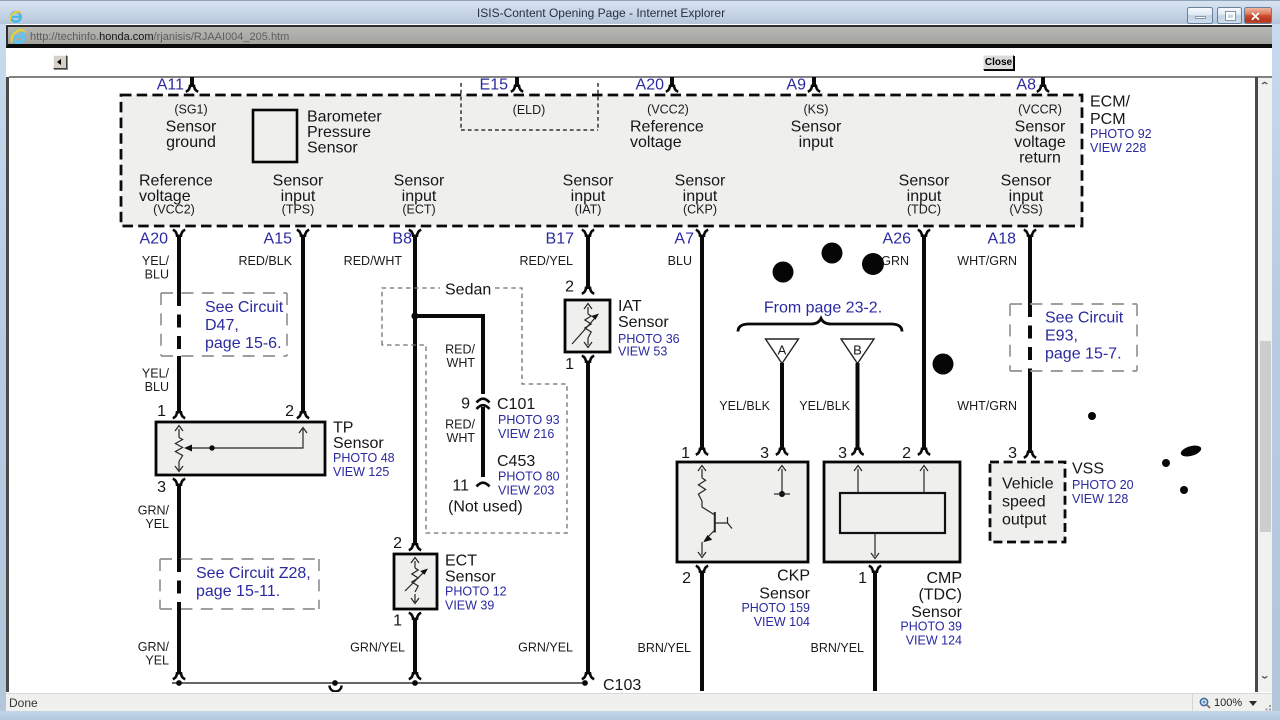  What do you see at coordinates (665, 648) in the screenshot?
I see `svg-text: BRN/YEL` at bounding box center [665, 648].